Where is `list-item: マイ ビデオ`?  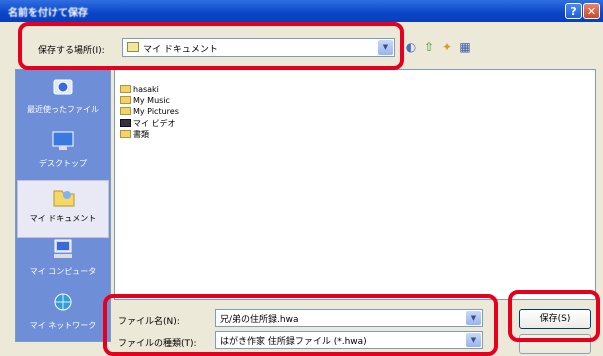
list-item: マイ ビデオ is located at coordinates (148, 123).